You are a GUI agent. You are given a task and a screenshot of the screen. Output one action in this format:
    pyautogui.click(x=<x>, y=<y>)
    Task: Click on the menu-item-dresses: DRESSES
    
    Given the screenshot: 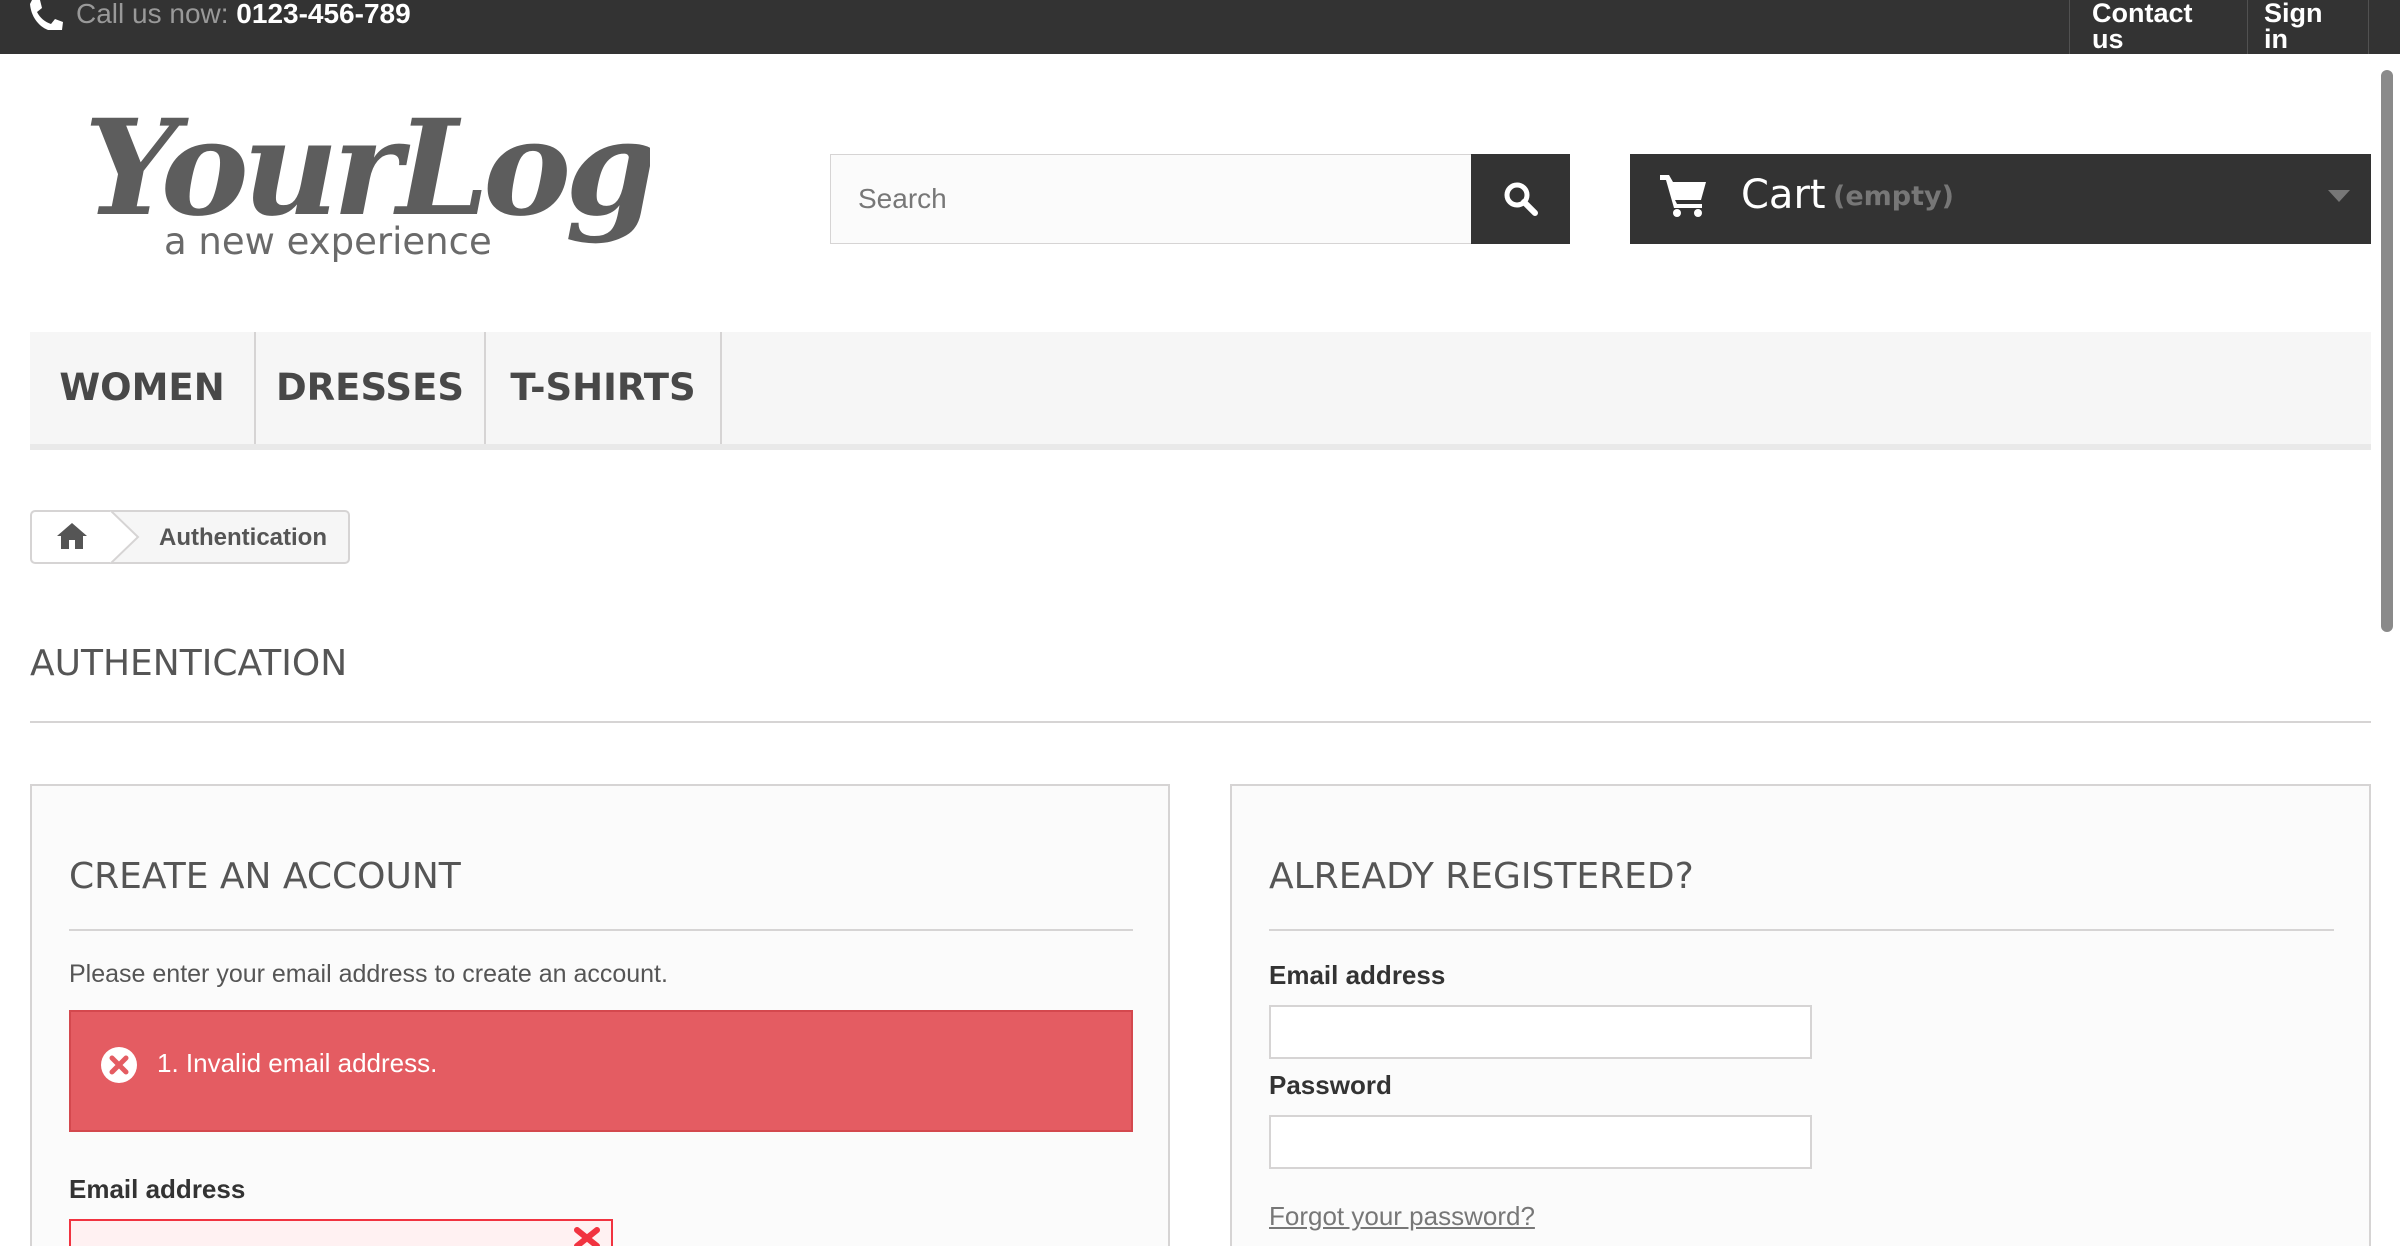 What is the action you would take?
    pyautogui.click(x=371, y=388)
    